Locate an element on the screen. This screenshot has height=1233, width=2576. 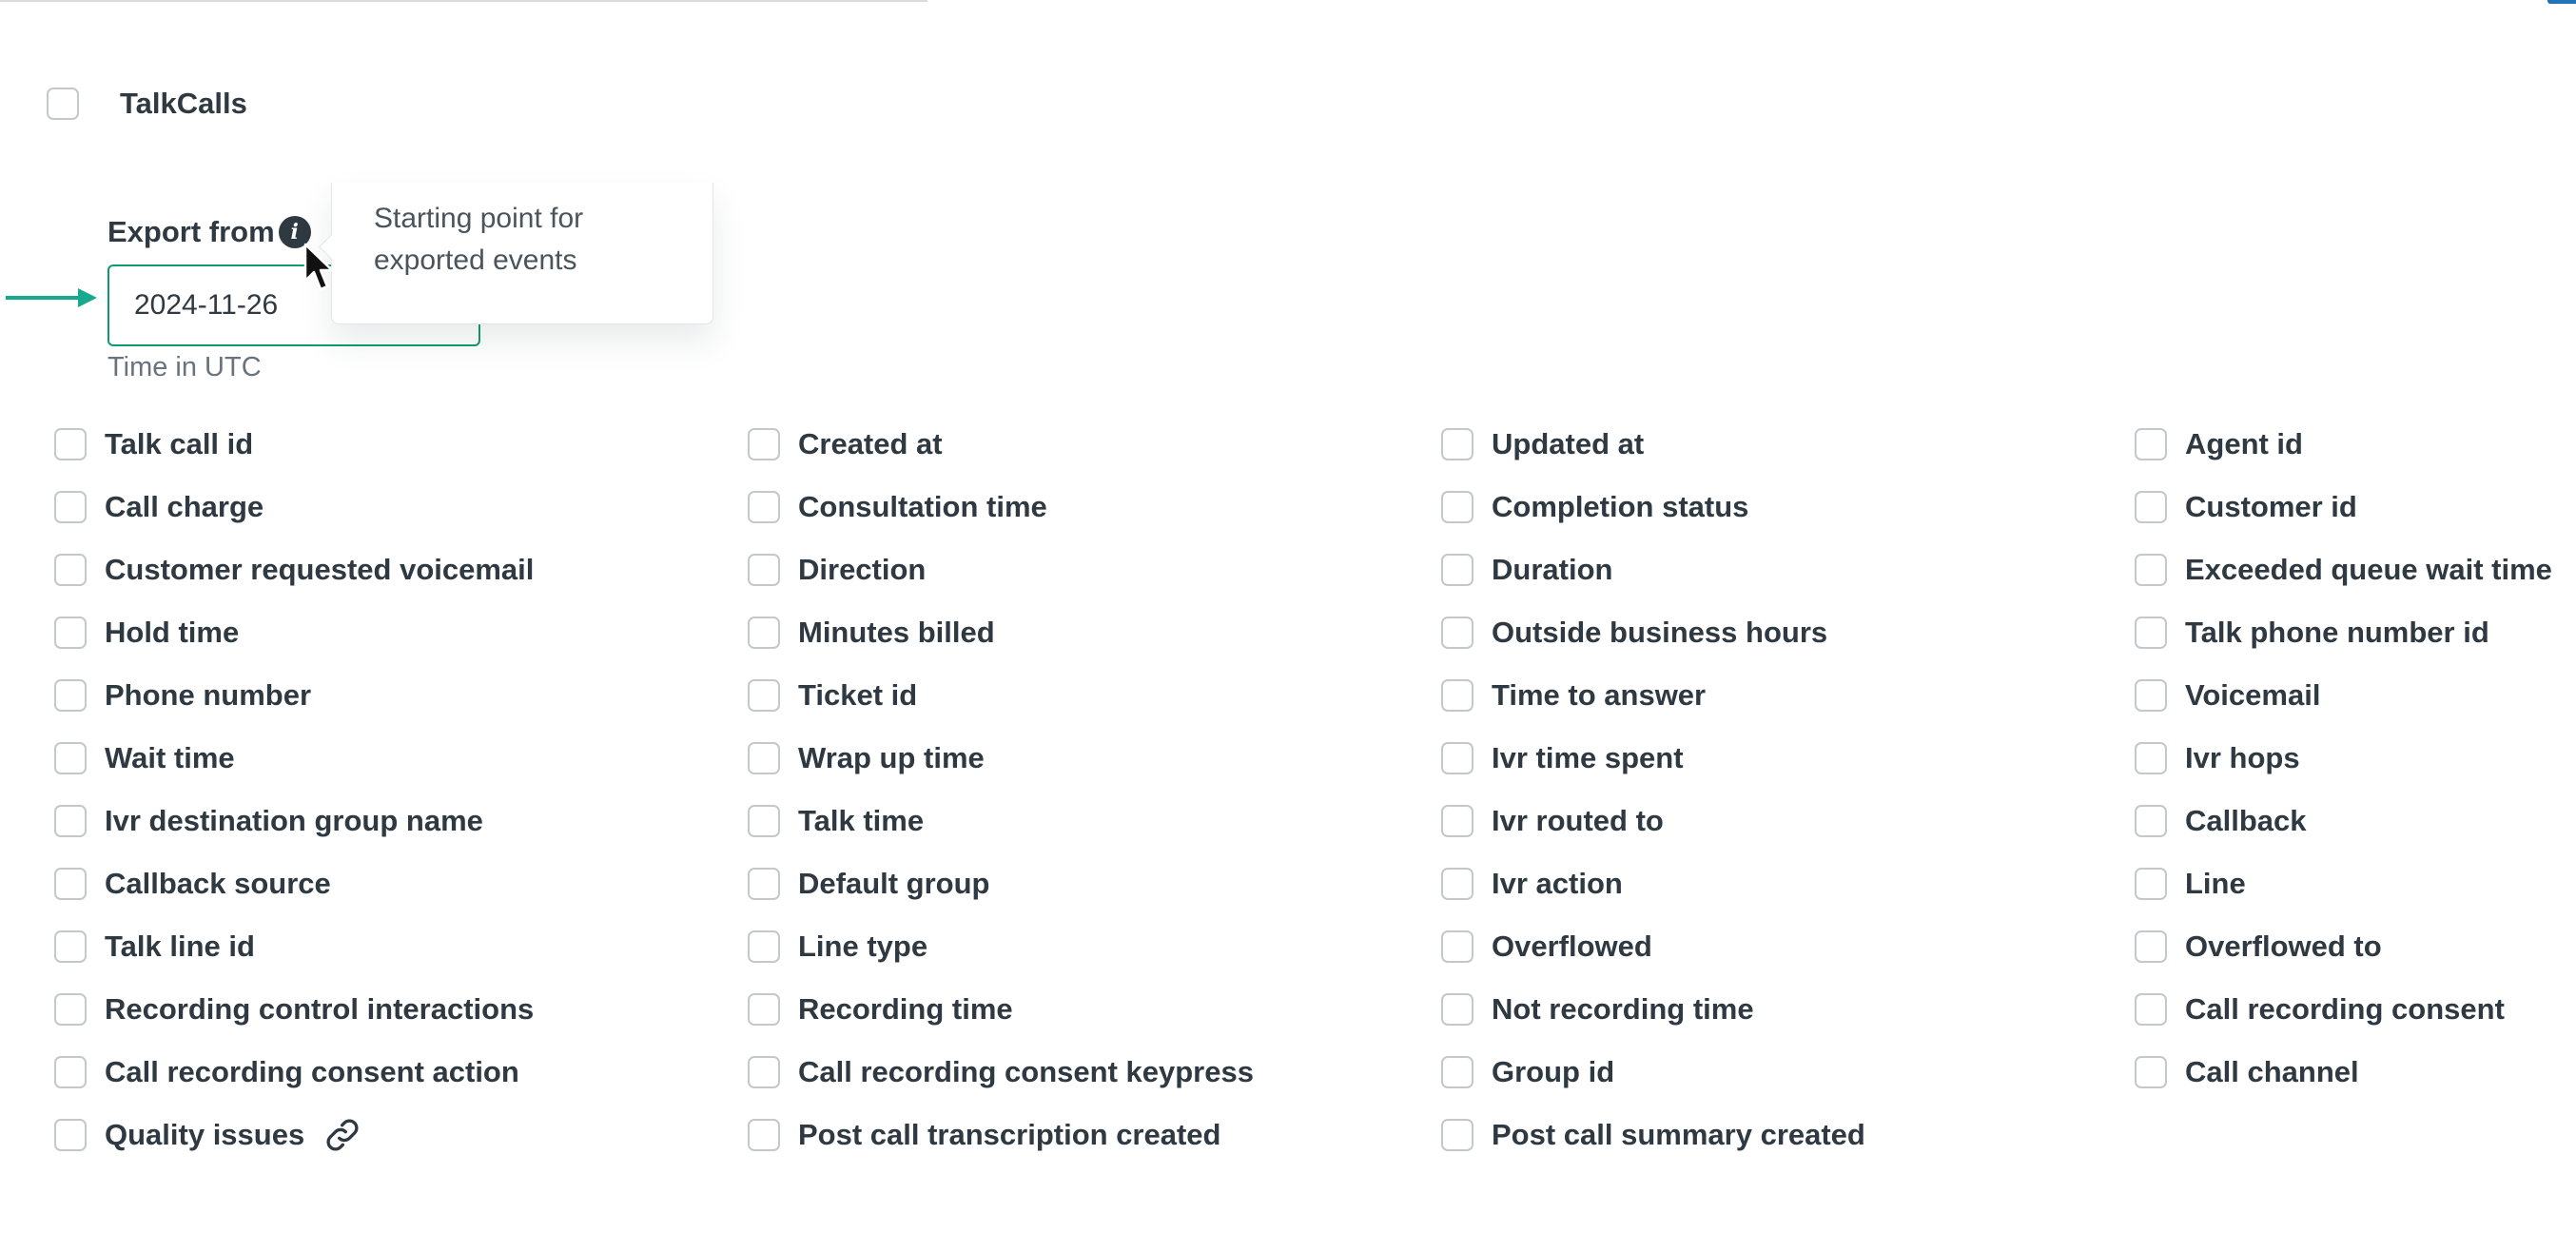
field-option-ivr-hops: Ivr hops is located at coordinates (2356, 758).